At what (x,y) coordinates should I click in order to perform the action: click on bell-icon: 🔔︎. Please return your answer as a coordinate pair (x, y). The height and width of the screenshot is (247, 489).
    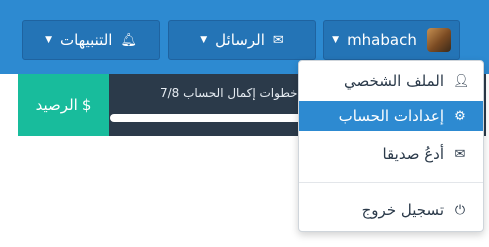
    Looking at the image, I should click on (128, 40).